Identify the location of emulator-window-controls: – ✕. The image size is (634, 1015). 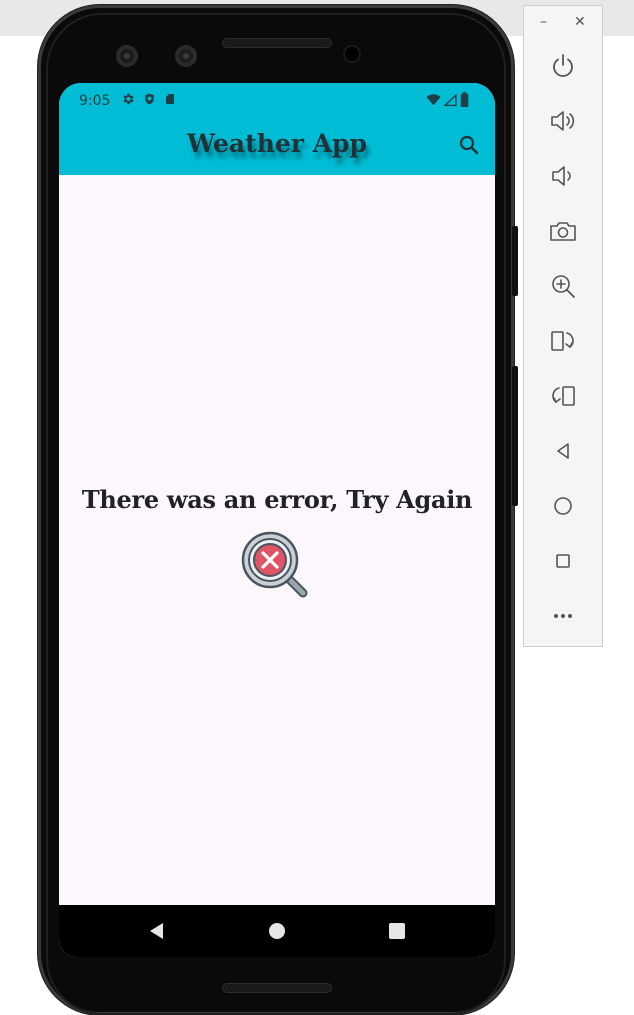
(563, 24).